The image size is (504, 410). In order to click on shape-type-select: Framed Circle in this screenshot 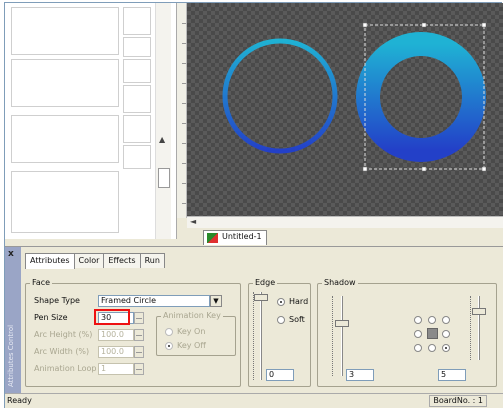, I will do `click(154, 301)`.